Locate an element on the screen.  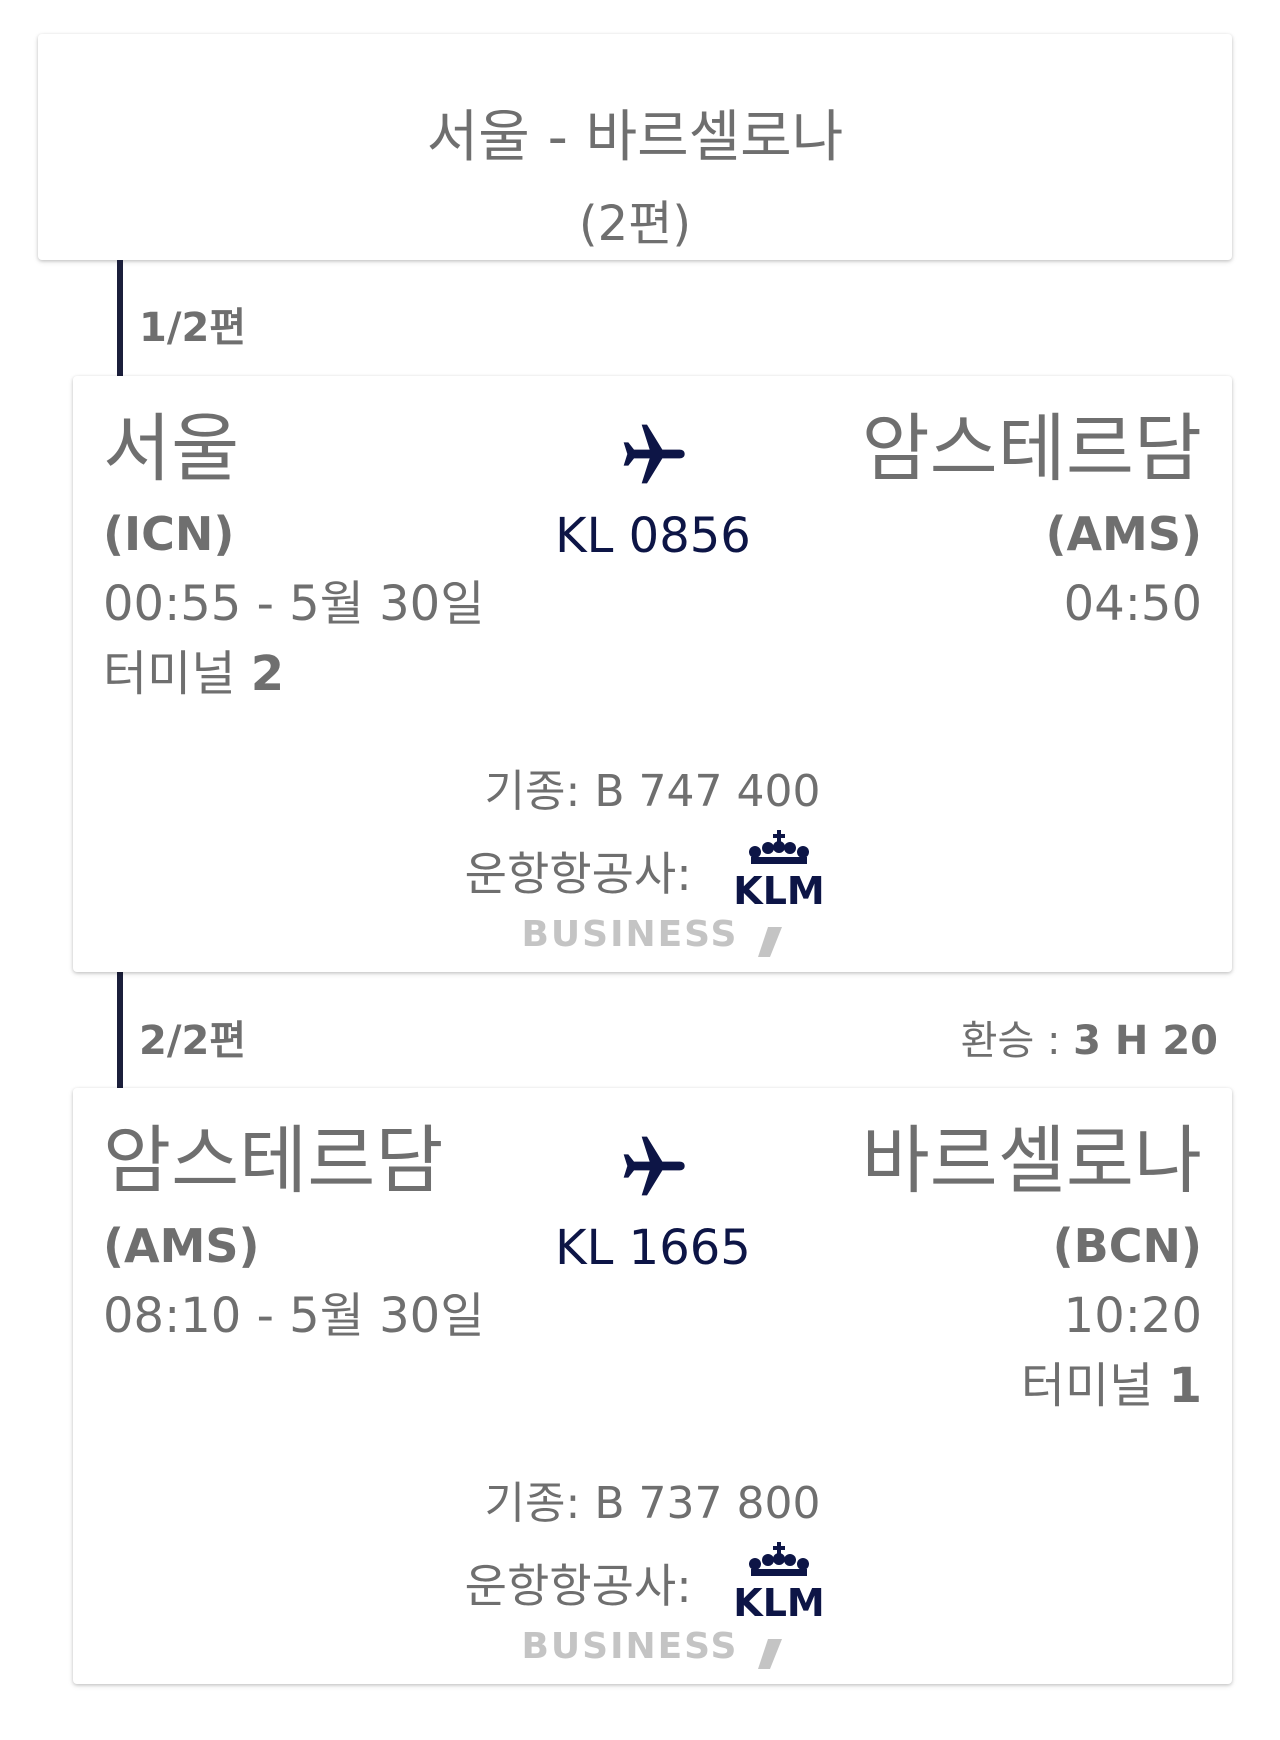
arrival-time: 10:20 is located at coordinates (1132, 1316).